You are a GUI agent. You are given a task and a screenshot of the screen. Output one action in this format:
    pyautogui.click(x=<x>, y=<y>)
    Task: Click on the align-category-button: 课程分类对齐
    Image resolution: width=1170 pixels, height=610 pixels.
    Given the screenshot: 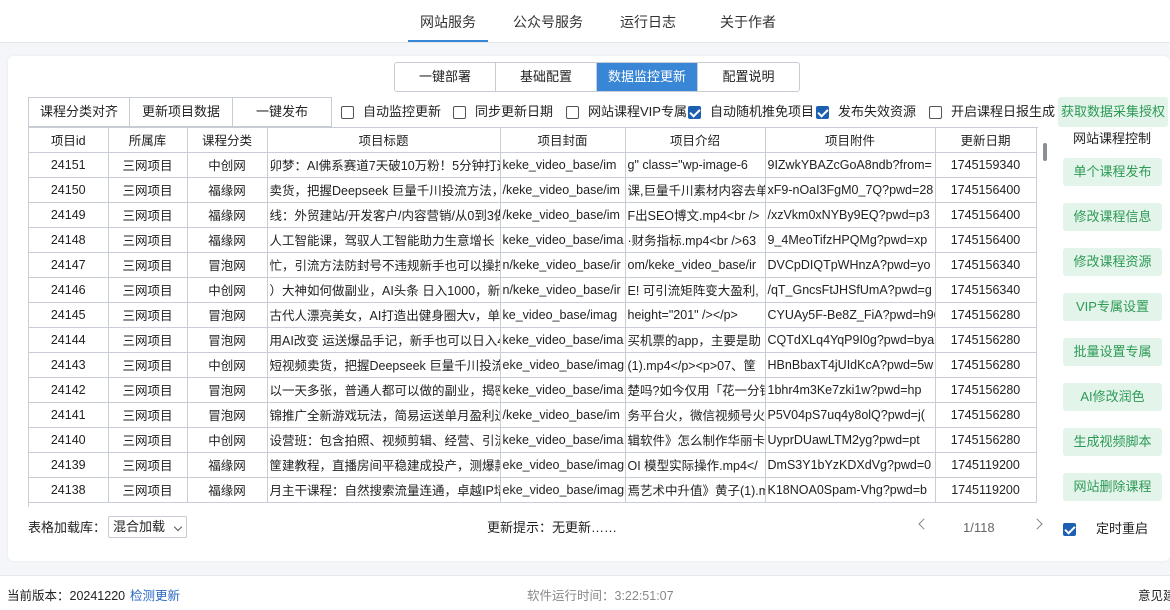 What is the action you would take?
    pyautogui.click(x=79, y=112)
    